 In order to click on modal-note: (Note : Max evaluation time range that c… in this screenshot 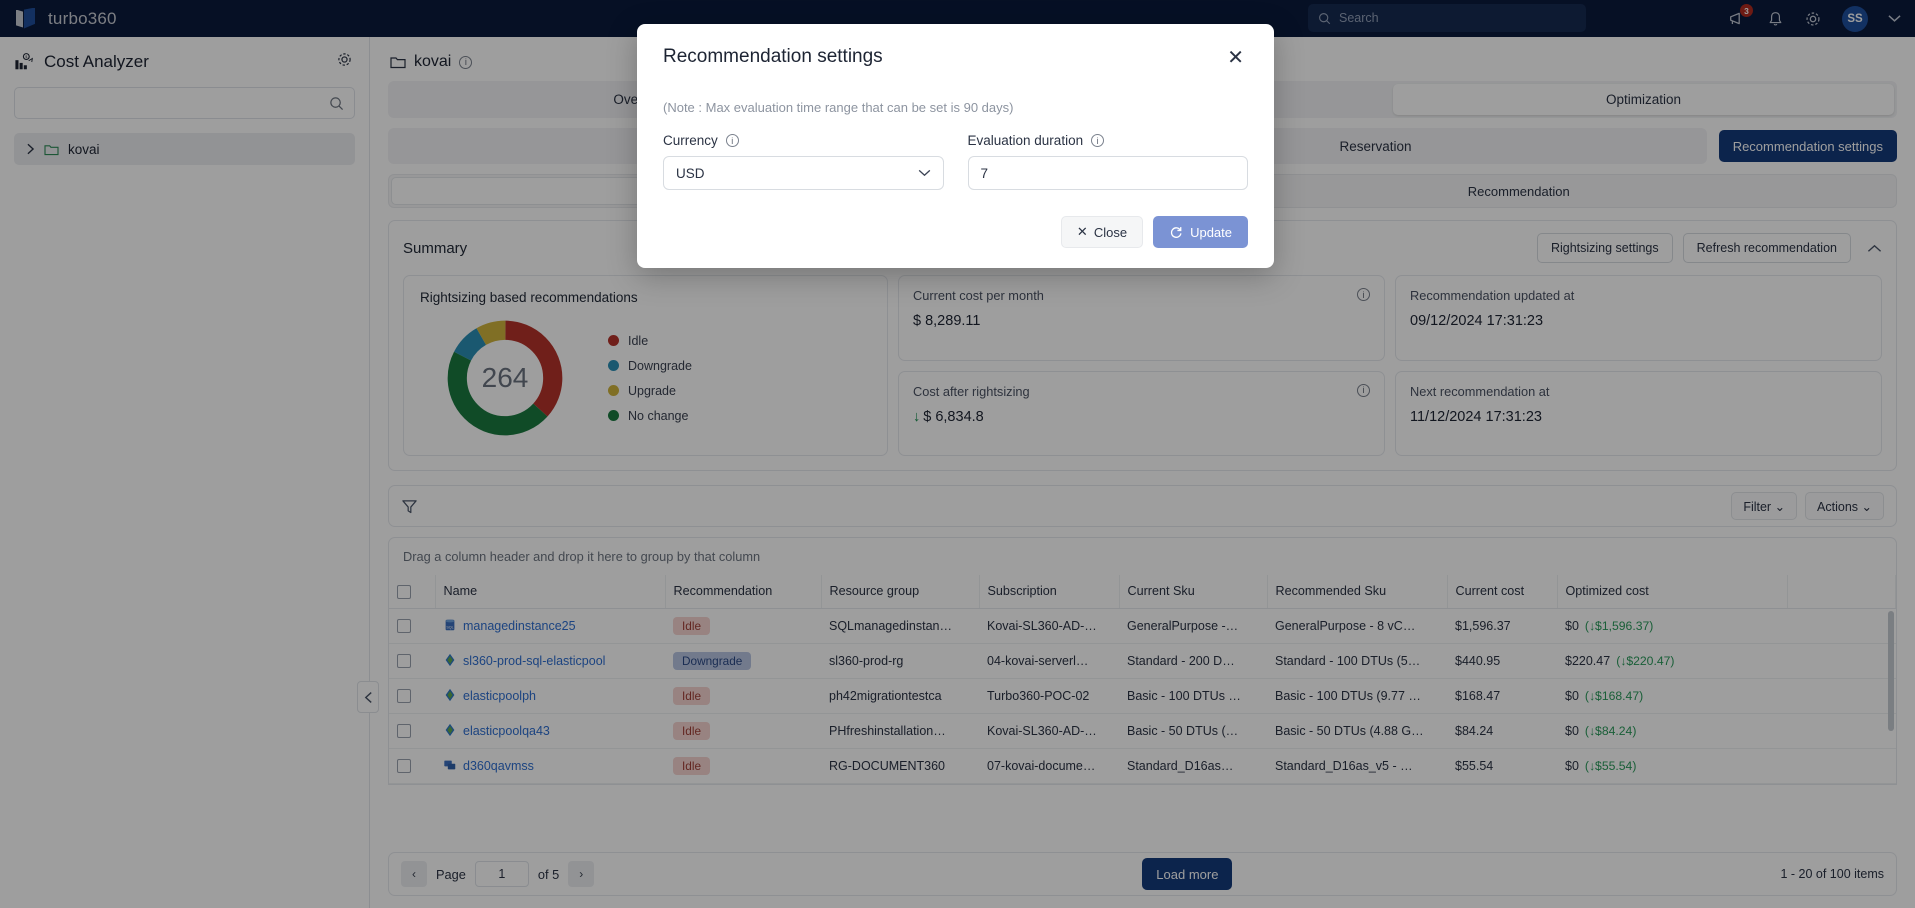, I will do `click(838, 107)`.